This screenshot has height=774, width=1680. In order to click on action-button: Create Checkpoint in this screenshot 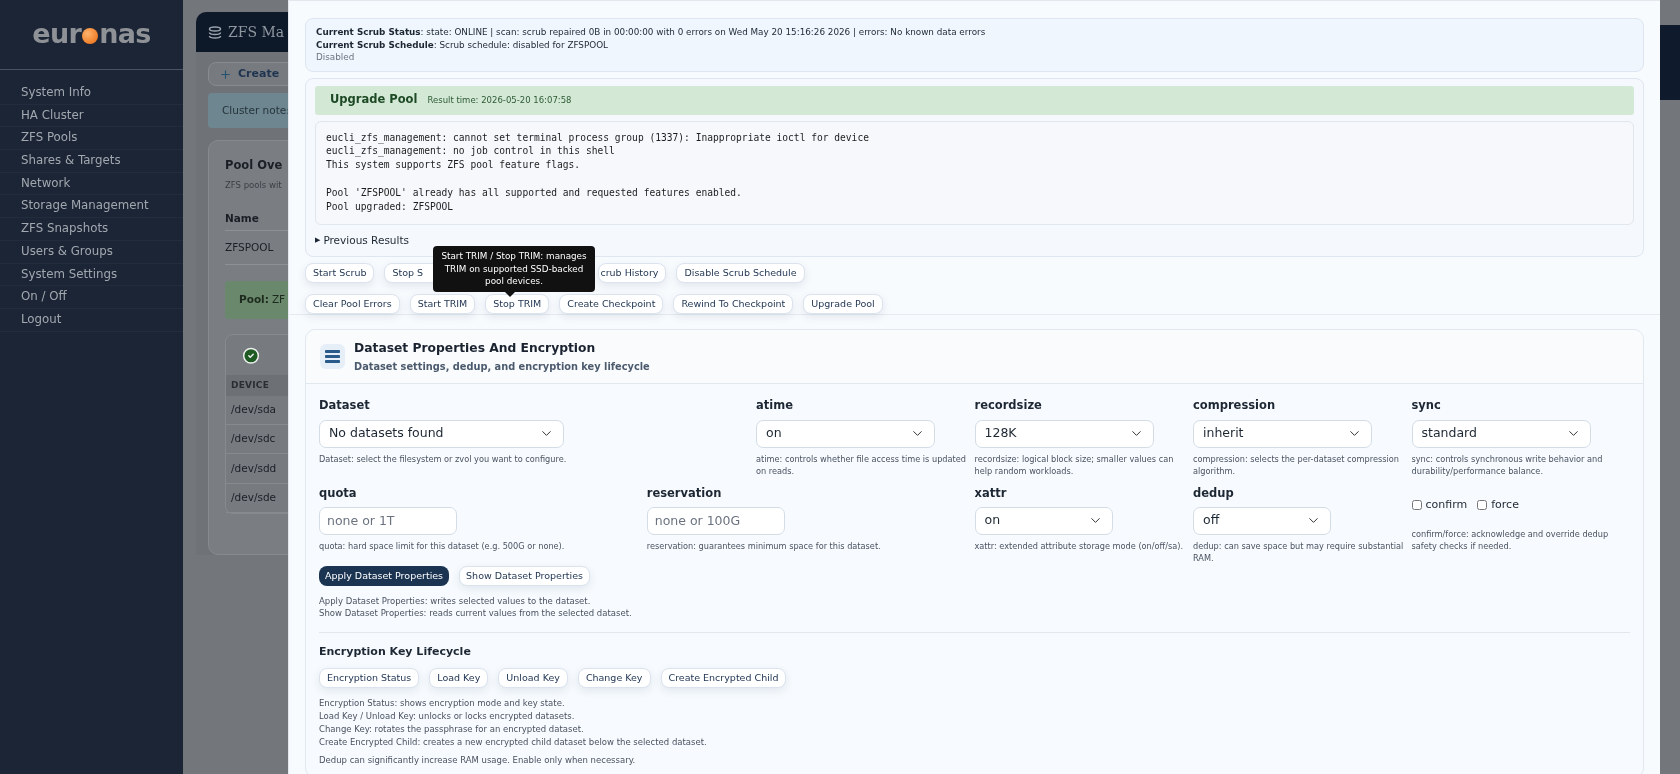, I will do `click(611, 304)`.